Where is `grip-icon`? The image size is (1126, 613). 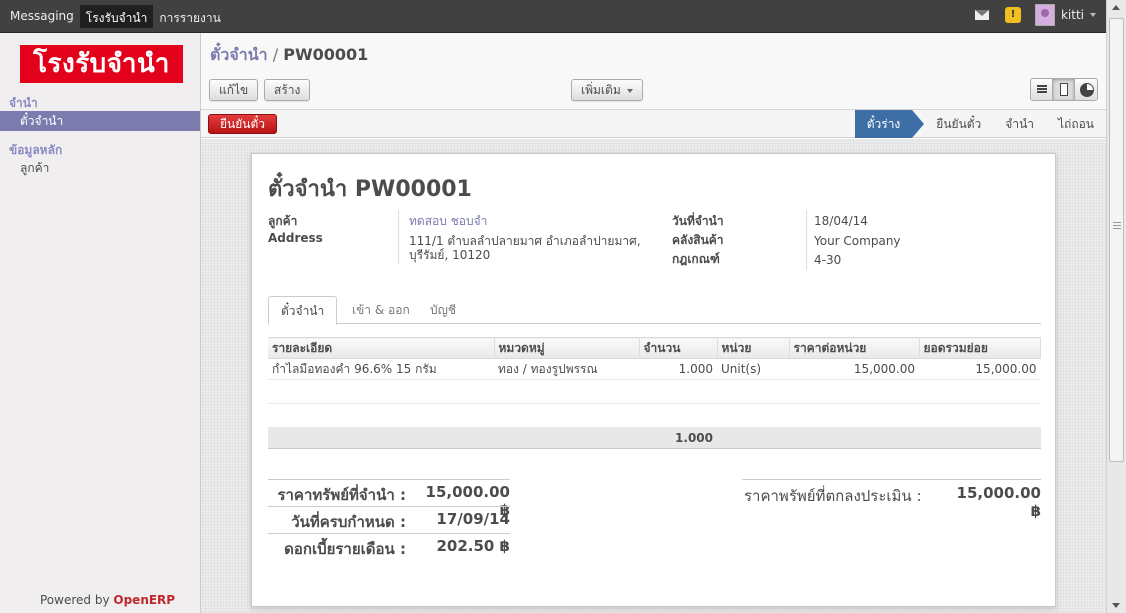 grip-icon is located at coordinates (1117, 225).